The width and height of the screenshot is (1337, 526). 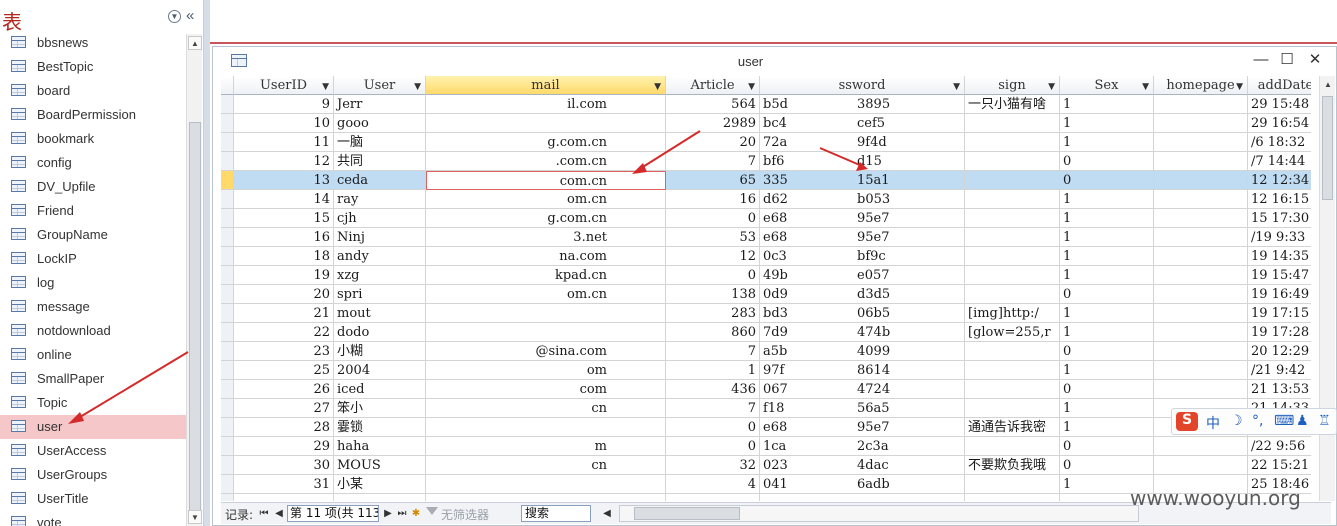 I want to click on cell-date: 19 16:49, so click(x=1279, y=294).